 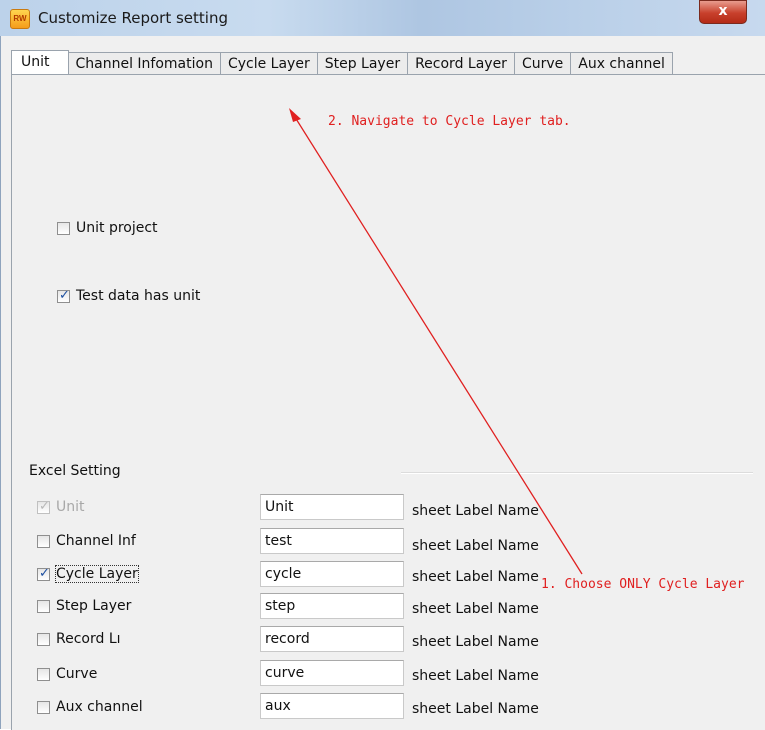 What do you see at coordinates (449, 121) in the screenshot?
I see `annotation-step-2: 2. Navigate to Cycle Layer tab.` at bounding box center [449, 121].